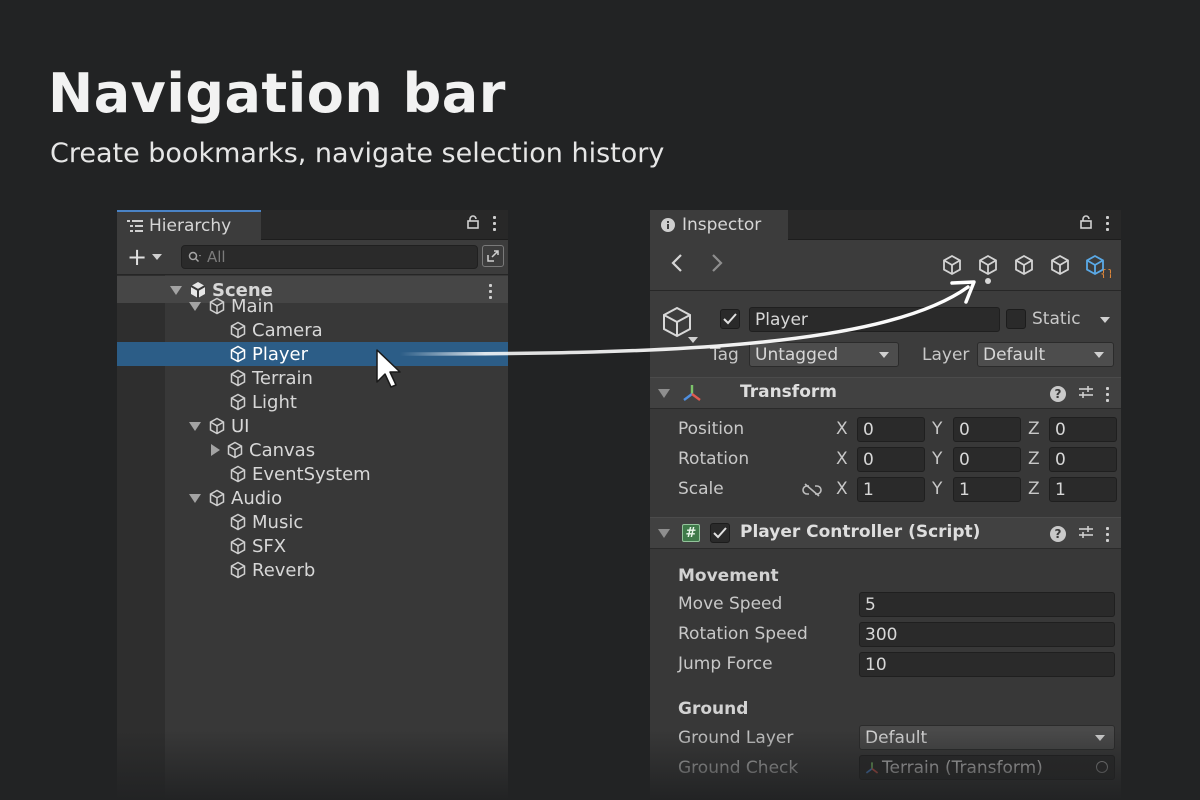  What do you see at coordinates (677, 263) in the screenshot?
I see `back-arrow-icon` at bounding box center [677, 263].